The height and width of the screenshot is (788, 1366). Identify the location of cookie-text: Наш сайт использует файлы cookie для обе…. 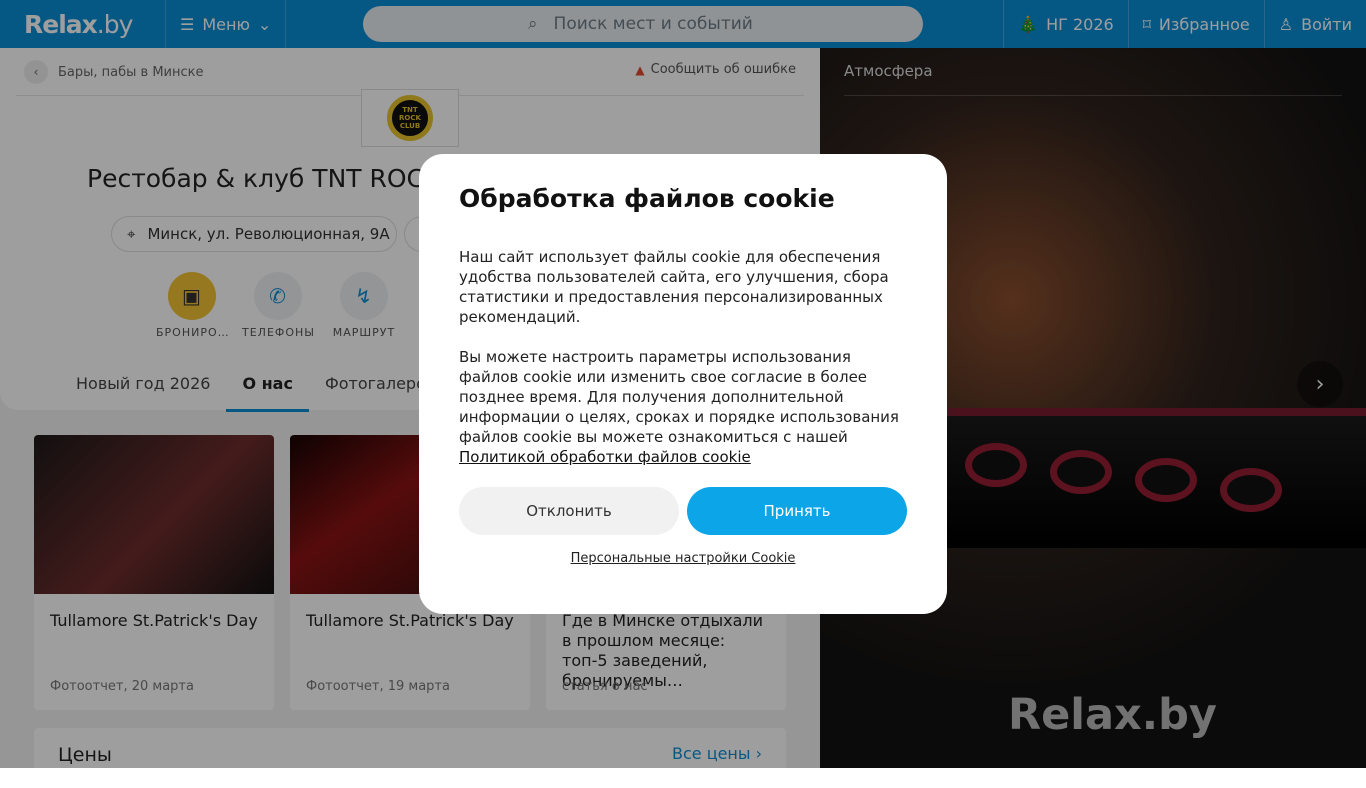
(674, 287).